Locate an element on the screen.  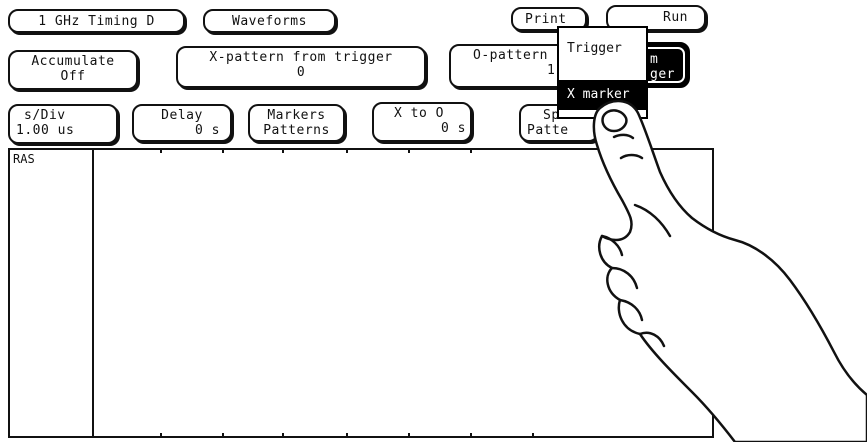
popup-option-trigger: Trigger is located at coordinates (602, 49).